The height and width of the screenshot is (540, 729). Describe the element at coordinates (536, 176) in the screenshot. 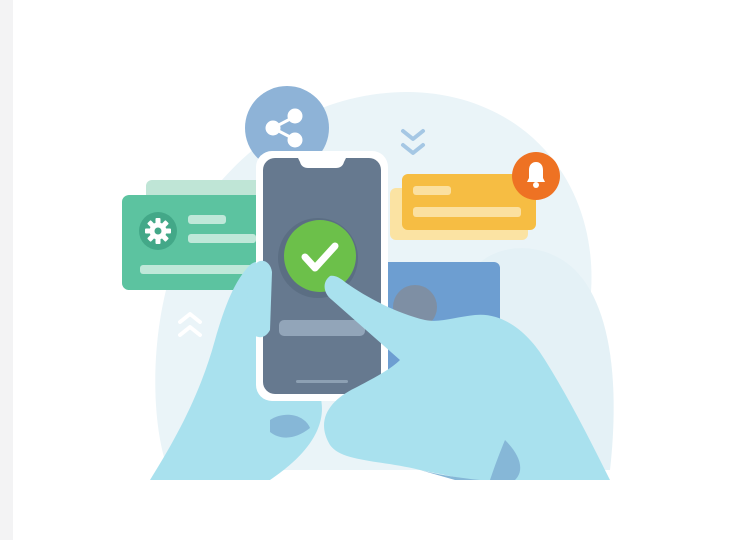

I see `bell-badge` at that location.